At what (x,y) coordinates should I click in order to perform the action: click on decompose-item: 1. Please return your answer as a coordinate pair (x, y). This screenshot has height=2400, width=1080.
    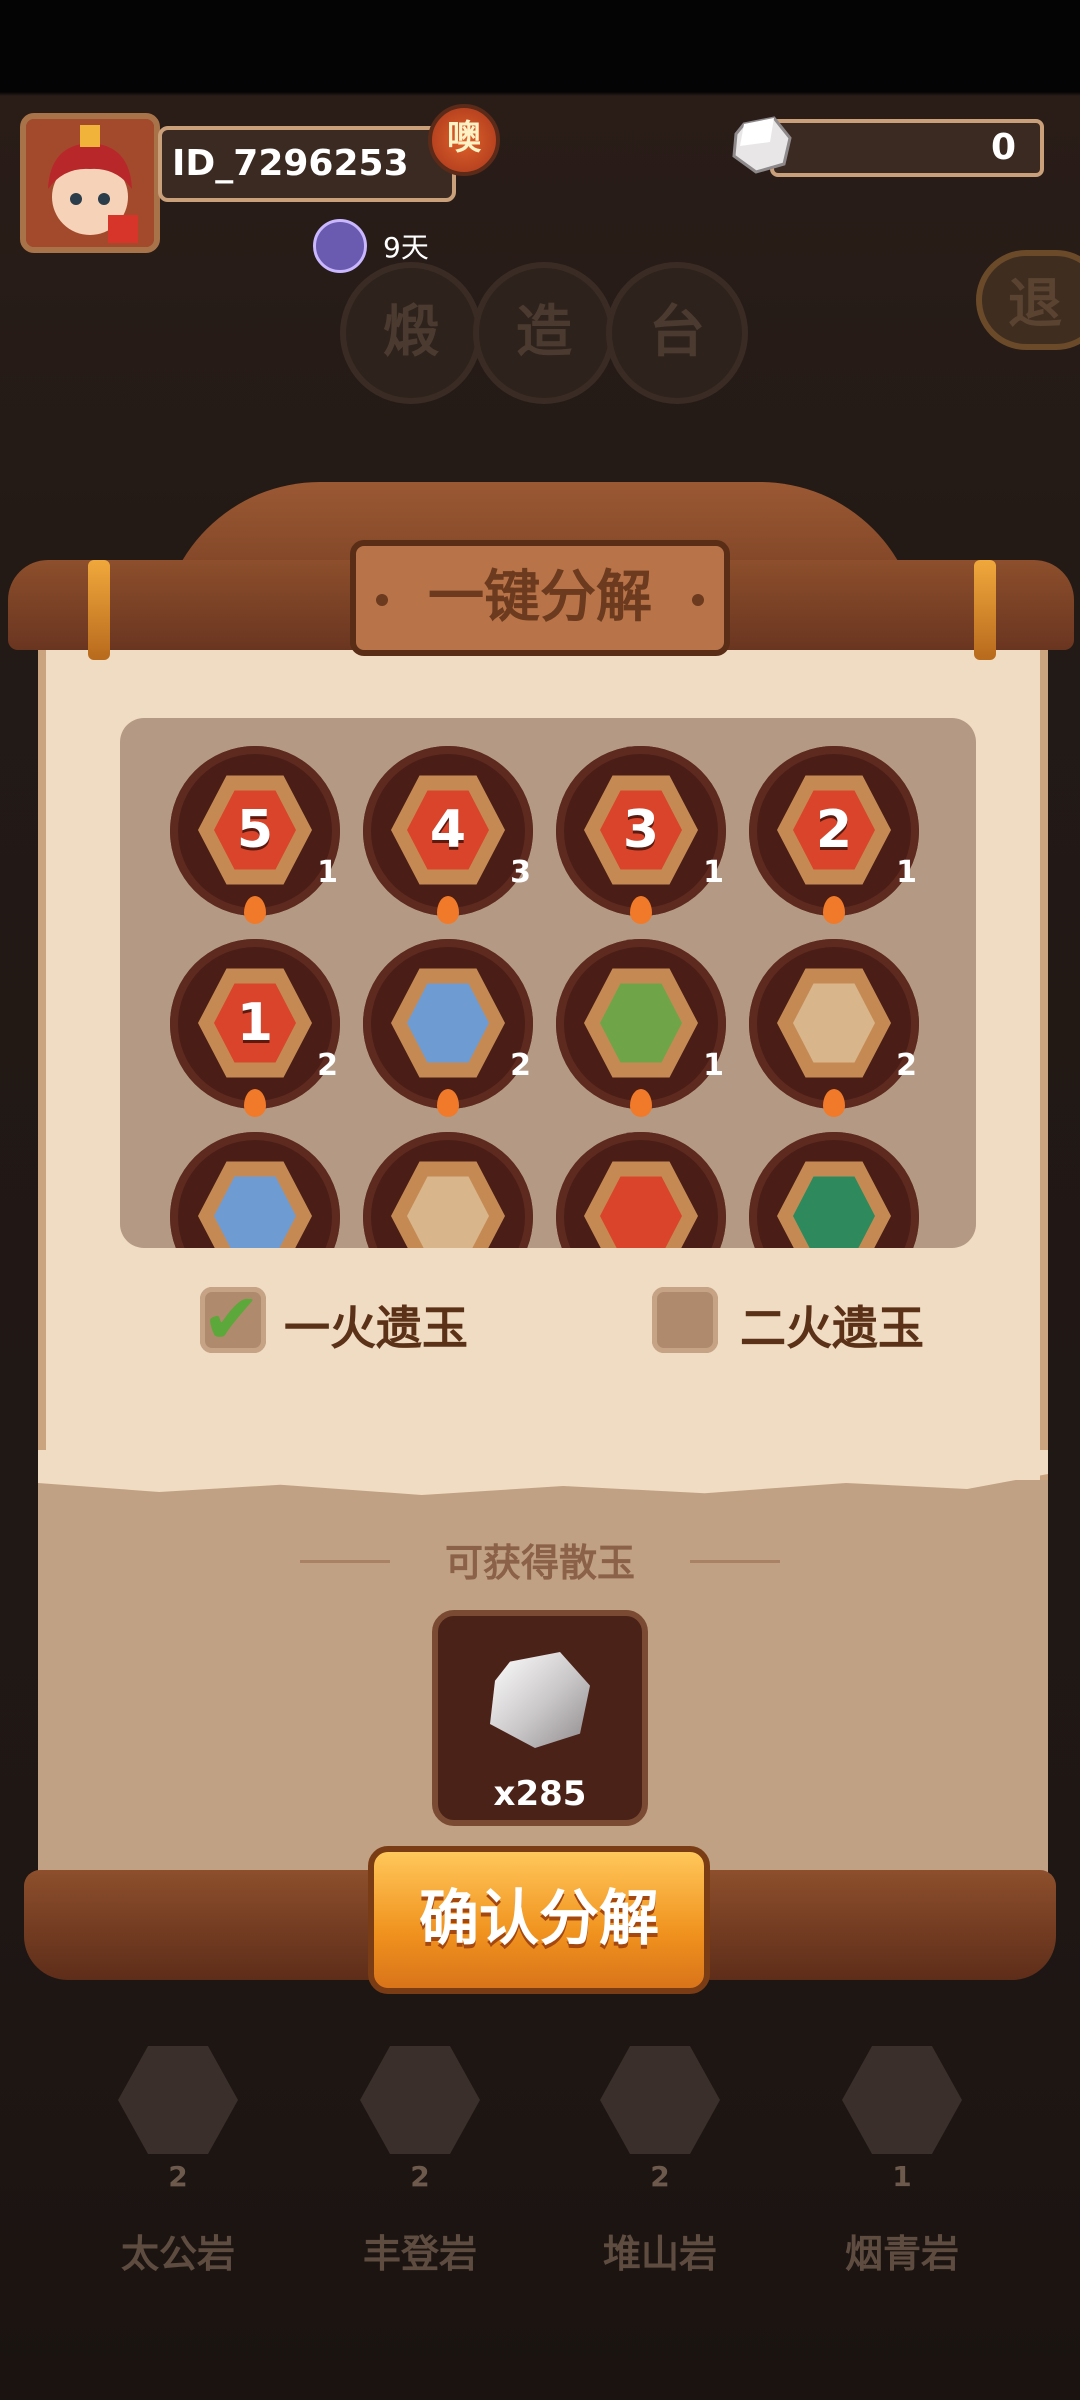
    Looking at the image, I should click on (641, 1028).